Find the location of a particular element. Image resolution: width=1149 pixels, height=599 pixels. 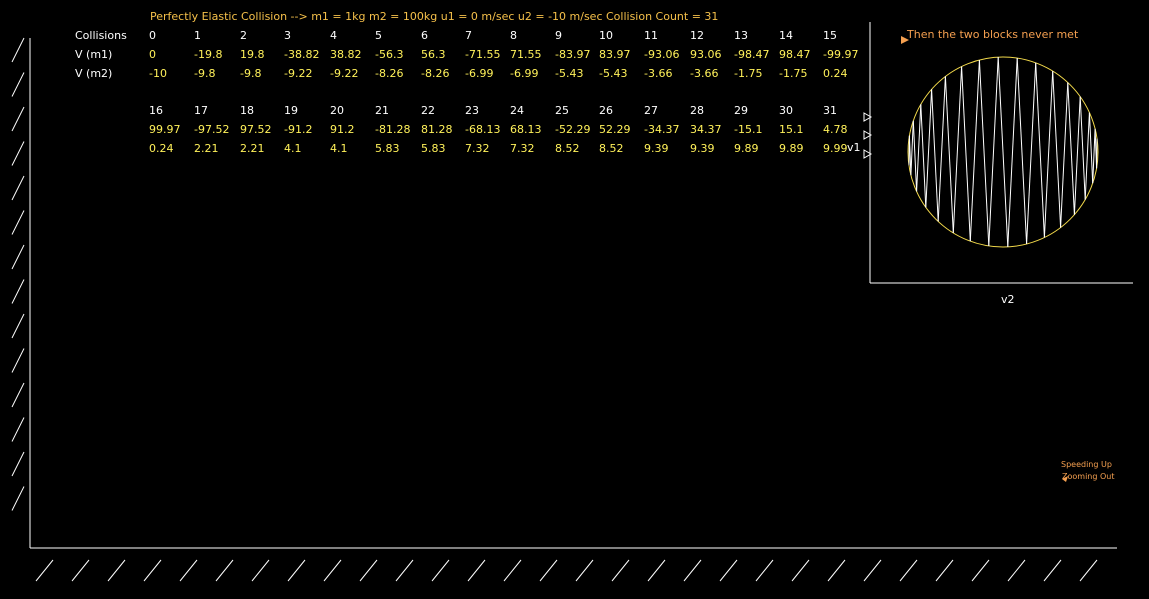

left-wall is located at coordinates (18, 274).